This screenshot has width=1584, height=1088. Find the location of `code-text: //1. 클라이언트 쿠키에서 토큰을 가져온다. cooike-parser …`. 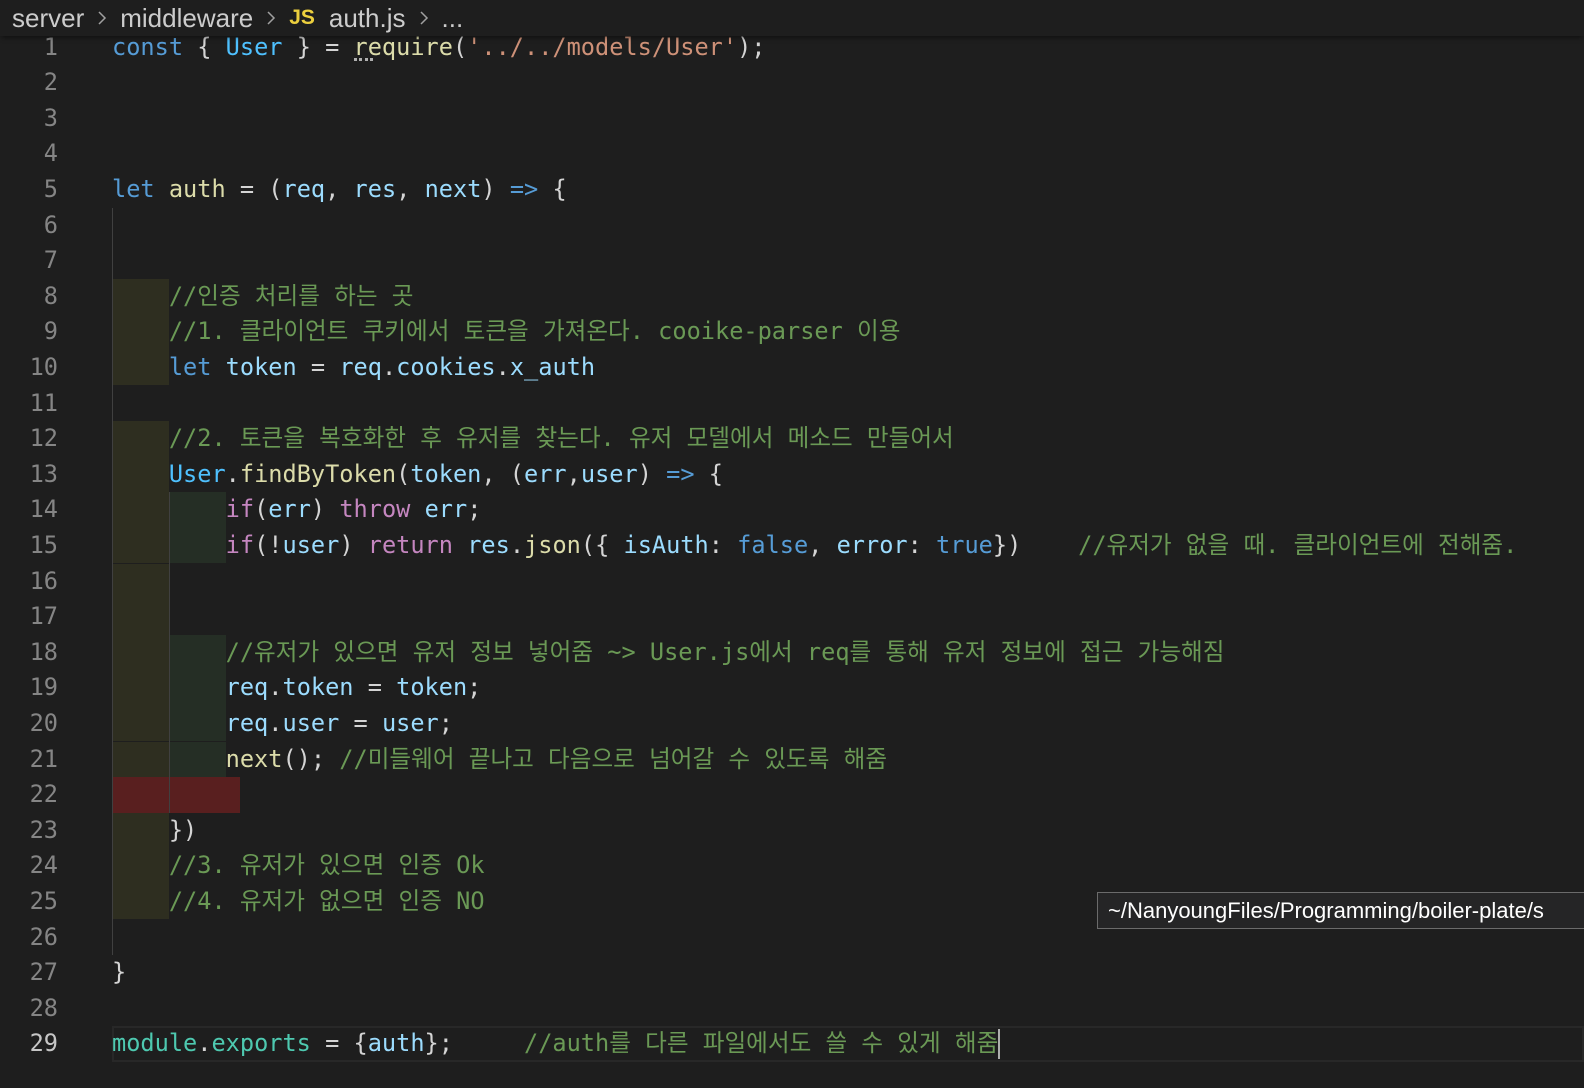

code-text: //1. 클라이언트 쿠키에서 토큰을 가져온다. cooike-parser … is located at coordinates (848, 332).